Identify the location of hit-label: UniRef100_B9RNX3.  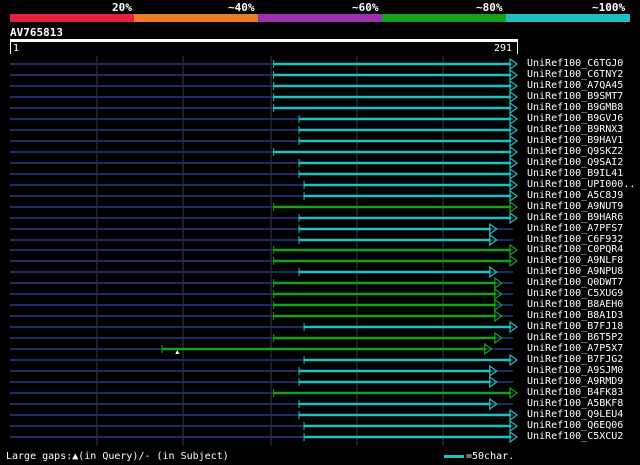
(575, 129).